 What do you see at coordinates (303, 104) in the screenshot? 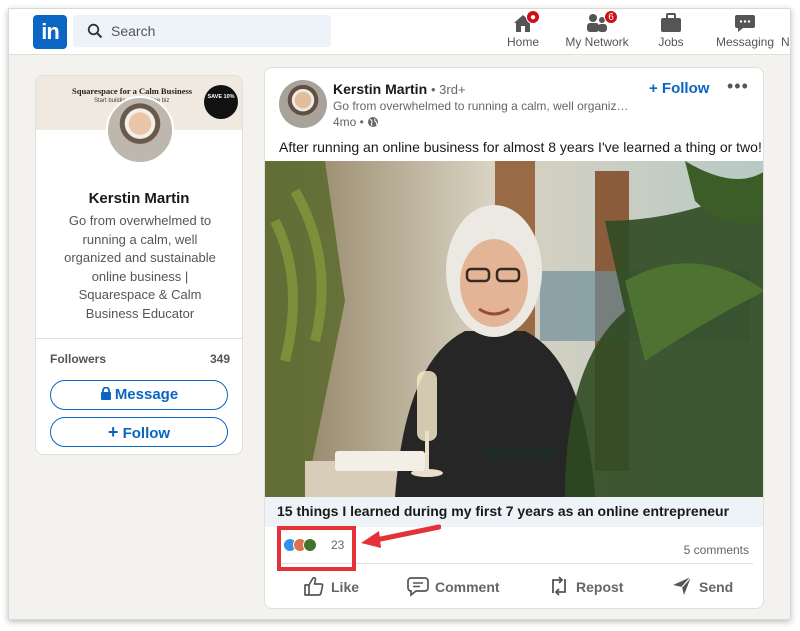
I see `author-avatar` at bounding box center [303, 104].